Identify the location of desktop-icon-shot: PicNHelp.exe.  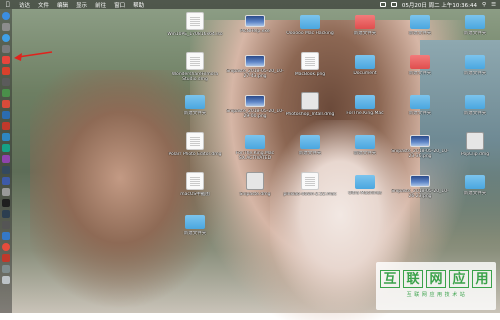
(255, 23).